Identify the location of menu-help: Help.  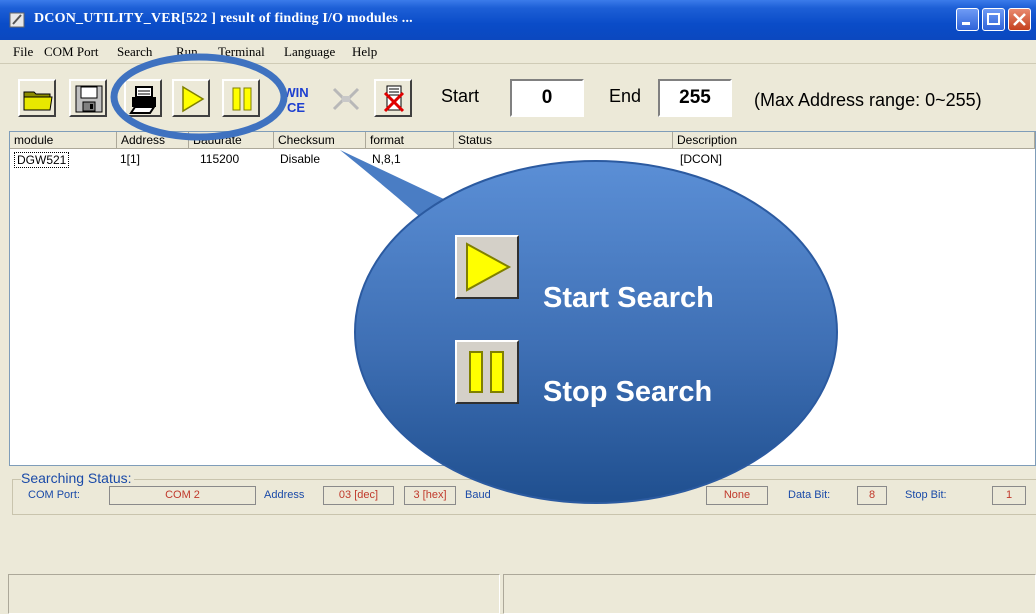
(364, 52).